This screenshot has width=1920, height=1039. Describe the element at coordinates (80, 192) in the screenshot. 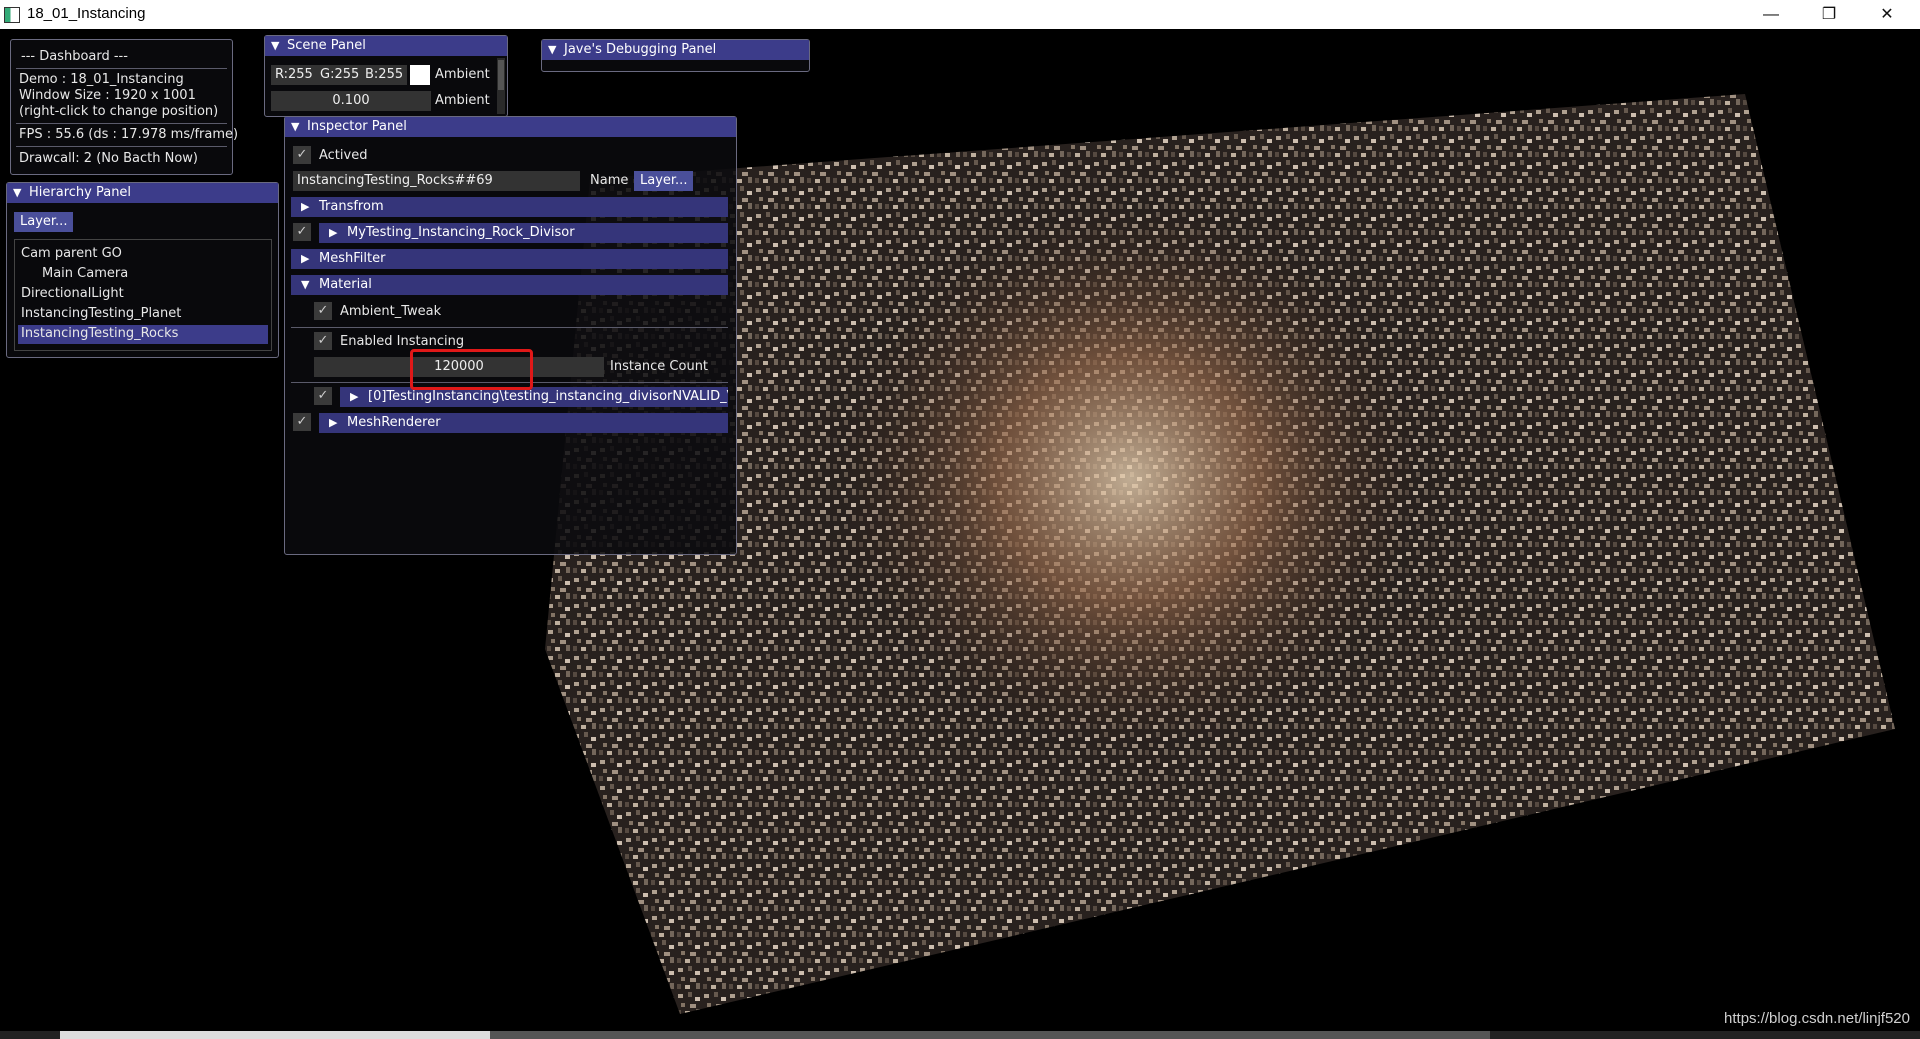

I see `hierarchy-panel-title: Hierarchy Panel` at that location.